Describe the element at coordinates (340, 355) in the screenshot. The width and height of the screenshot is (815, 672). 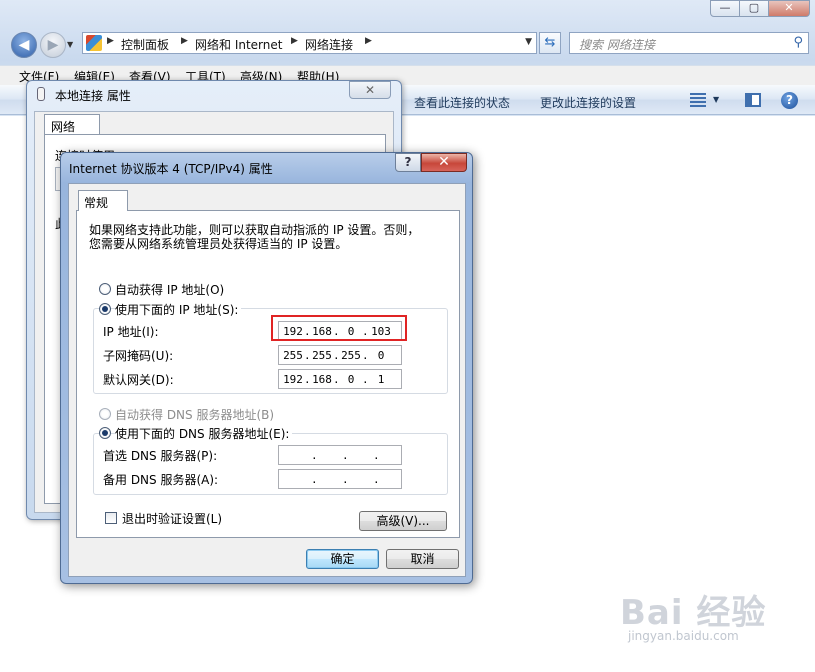
I see `subnet-mask-field: 255. 255. 255. 0` at that location.